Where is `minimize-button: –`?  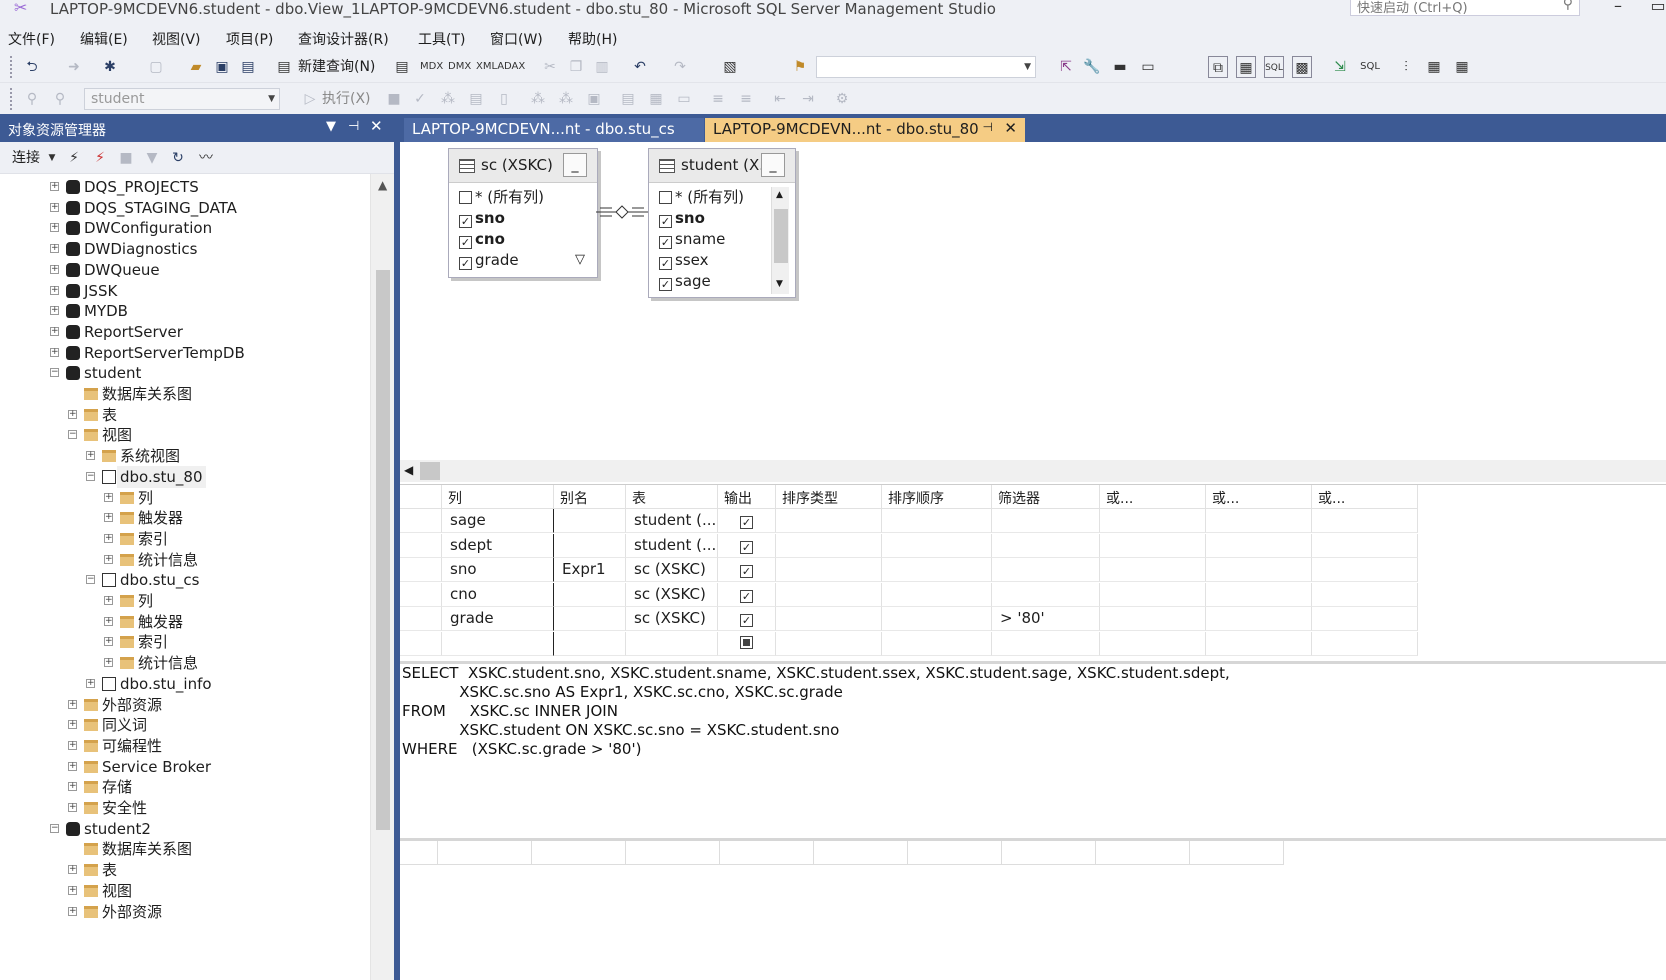 minimize-button: – is located at coordinates (1618, 7).